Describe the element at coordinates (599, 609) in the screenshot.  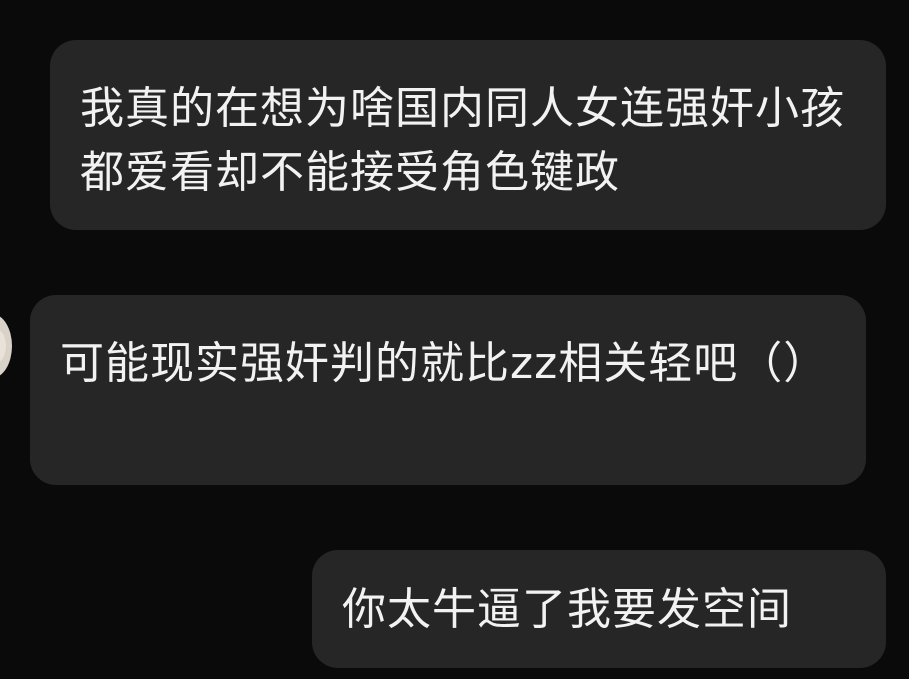
I see `message-bubble-own: 你太牛逼了我要发空间` at that location.